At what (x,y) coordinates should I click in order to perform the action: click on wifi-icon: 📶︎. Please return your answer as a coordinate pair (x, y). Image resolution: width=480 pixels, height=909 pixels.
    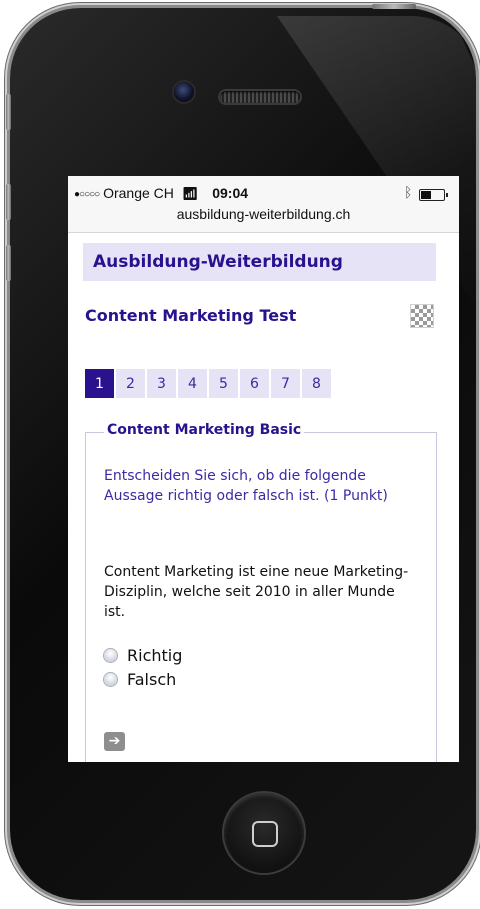
    Looking at the image, I should click on (190, 193).